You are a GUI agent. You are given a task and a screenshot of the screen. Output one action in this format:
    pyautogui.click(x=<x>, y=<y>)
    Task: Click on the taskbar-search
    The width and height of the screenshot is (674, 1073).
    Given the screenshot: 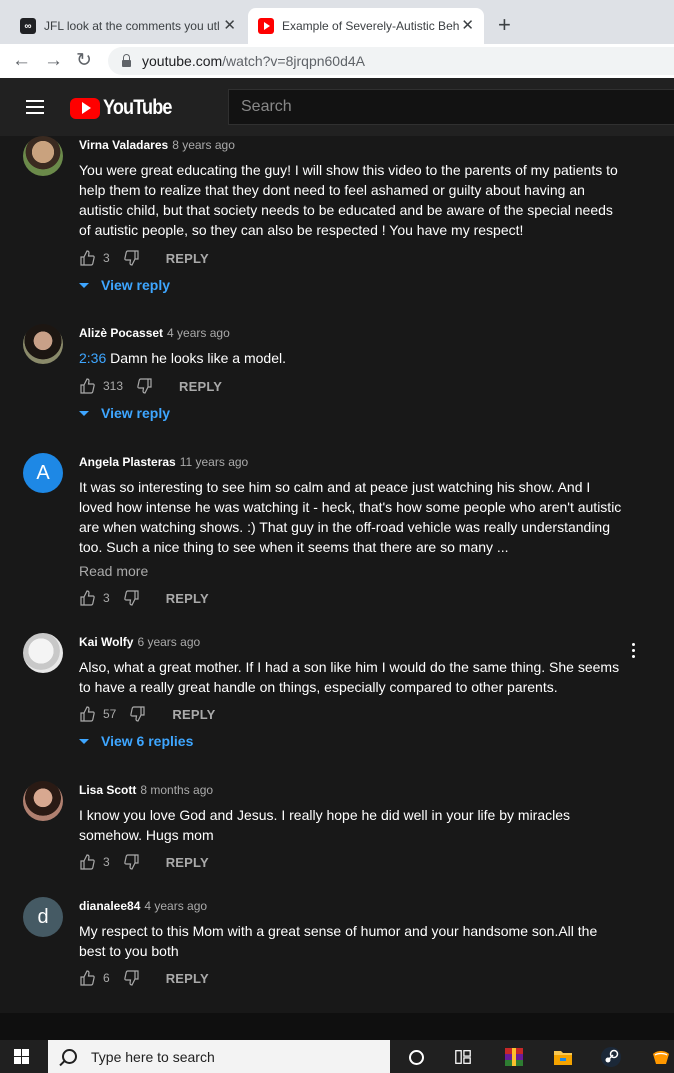 What is the action you would take?
    pyautogui.click(x=219, y=1056)
    